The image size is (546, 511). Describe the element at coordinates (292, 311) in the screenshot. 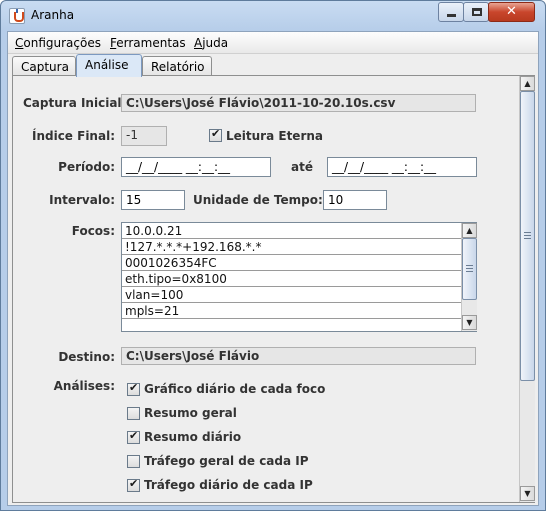

I see `list-item: mpls=21` at that location.